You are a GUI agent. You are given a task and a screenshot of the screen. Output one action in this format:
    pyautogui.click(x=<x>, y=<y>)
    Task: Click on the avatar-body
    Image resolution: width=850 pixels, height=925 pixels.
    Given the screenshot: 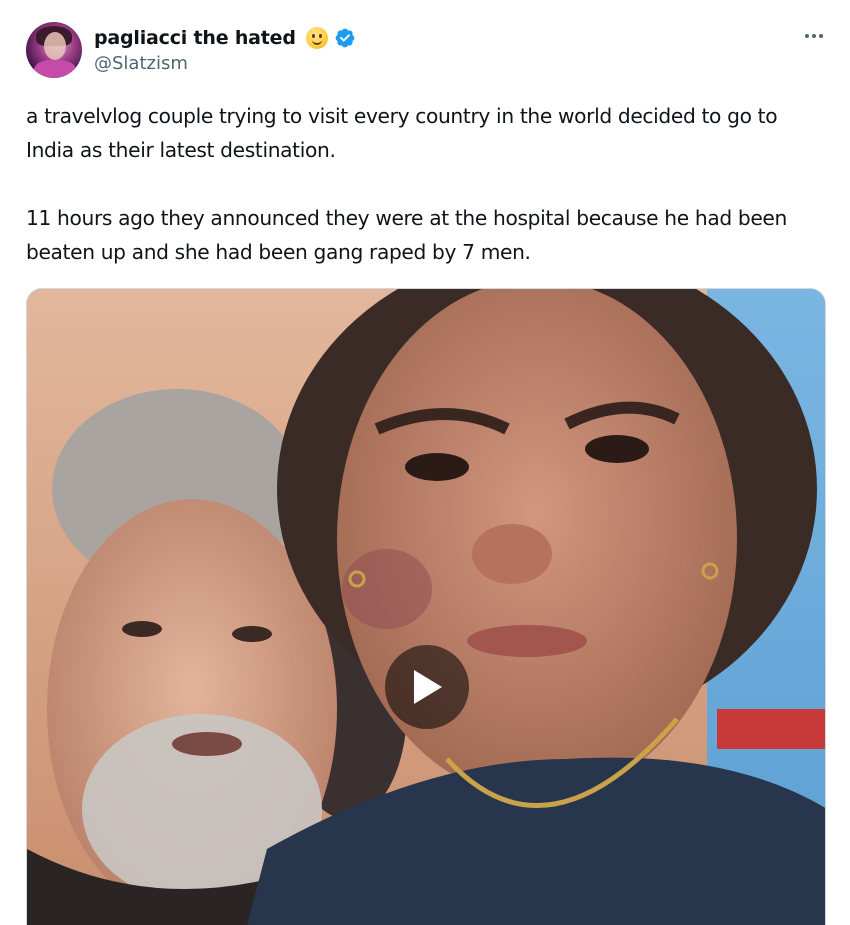 What is the action you would take?
    pyautogui.click(x=55, y=69)
    